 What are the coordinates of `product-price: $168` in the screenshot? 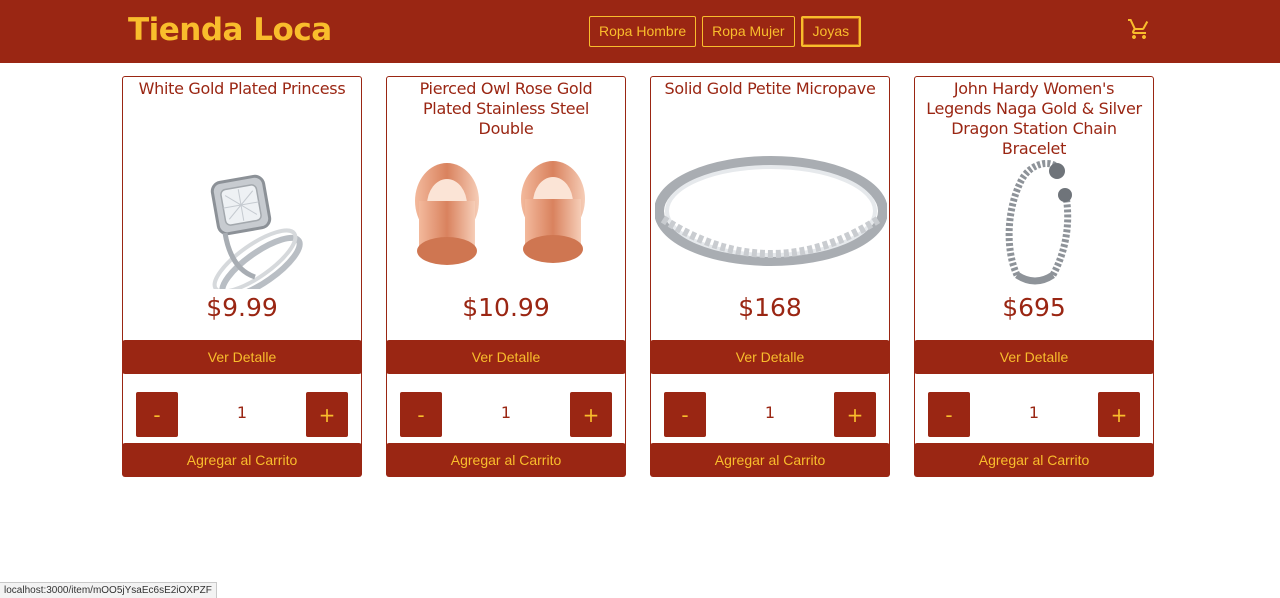 It's located at (770, 307).